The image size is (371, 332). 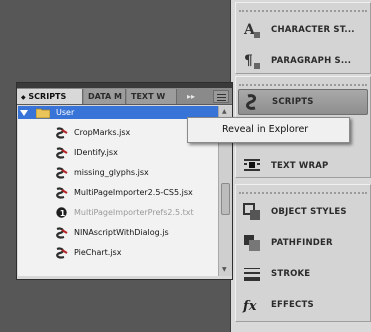 What do you see at coordinates (224, 111) in the screenshot?
I see `scroll-up-icon: ▲` at bounding box center [224, 111].